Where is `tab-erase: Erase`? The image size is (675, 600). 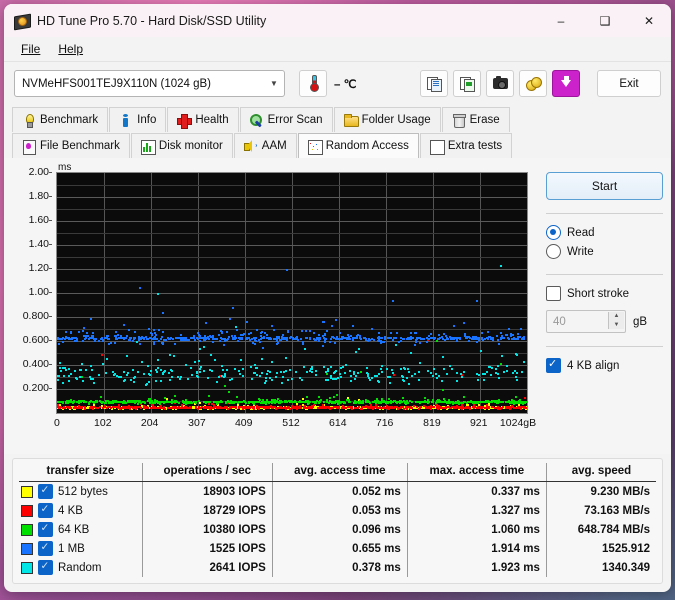 tab-erase: Erase is located at coordinates (475, 119).